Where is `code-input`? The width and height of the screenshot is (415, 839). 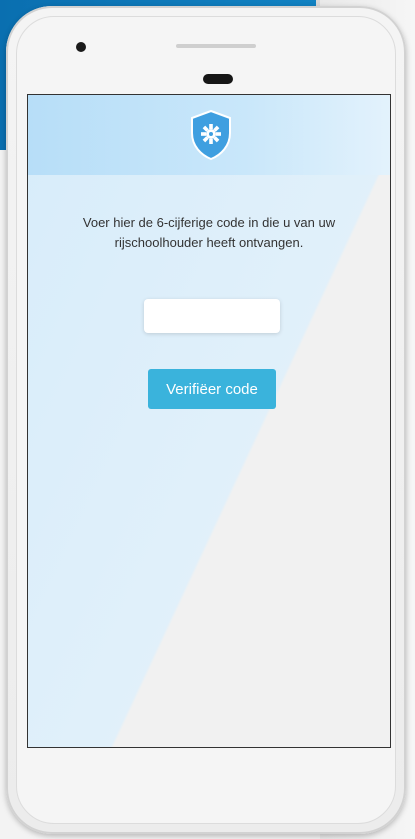 code-input is located at coordinates (212, 316).